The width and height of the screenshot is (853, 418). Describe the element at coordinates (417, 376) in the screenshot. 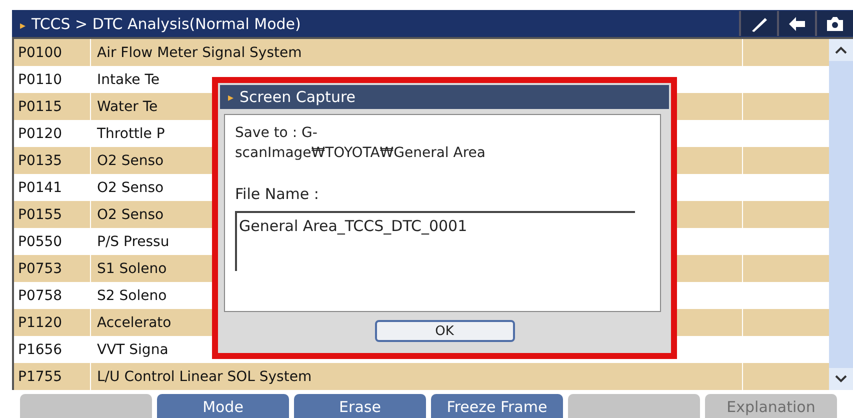

I see `dtc-description: L/U Control Linear SOL System` at that location.